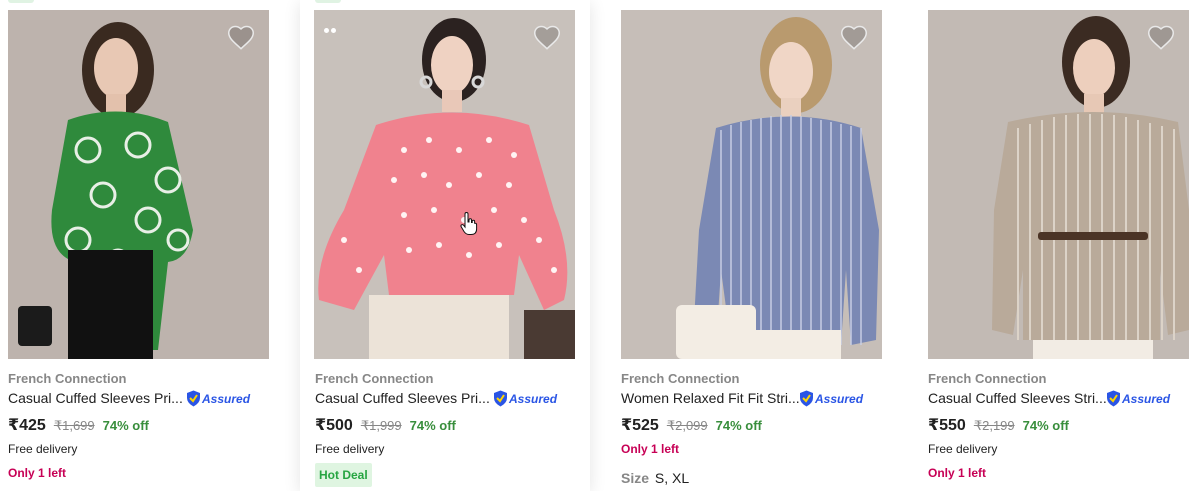 The width and height of the screenshot is (1197, 491). I want to click on price-row: ₹500 ₹1,999 74% off, so click(385, 425).